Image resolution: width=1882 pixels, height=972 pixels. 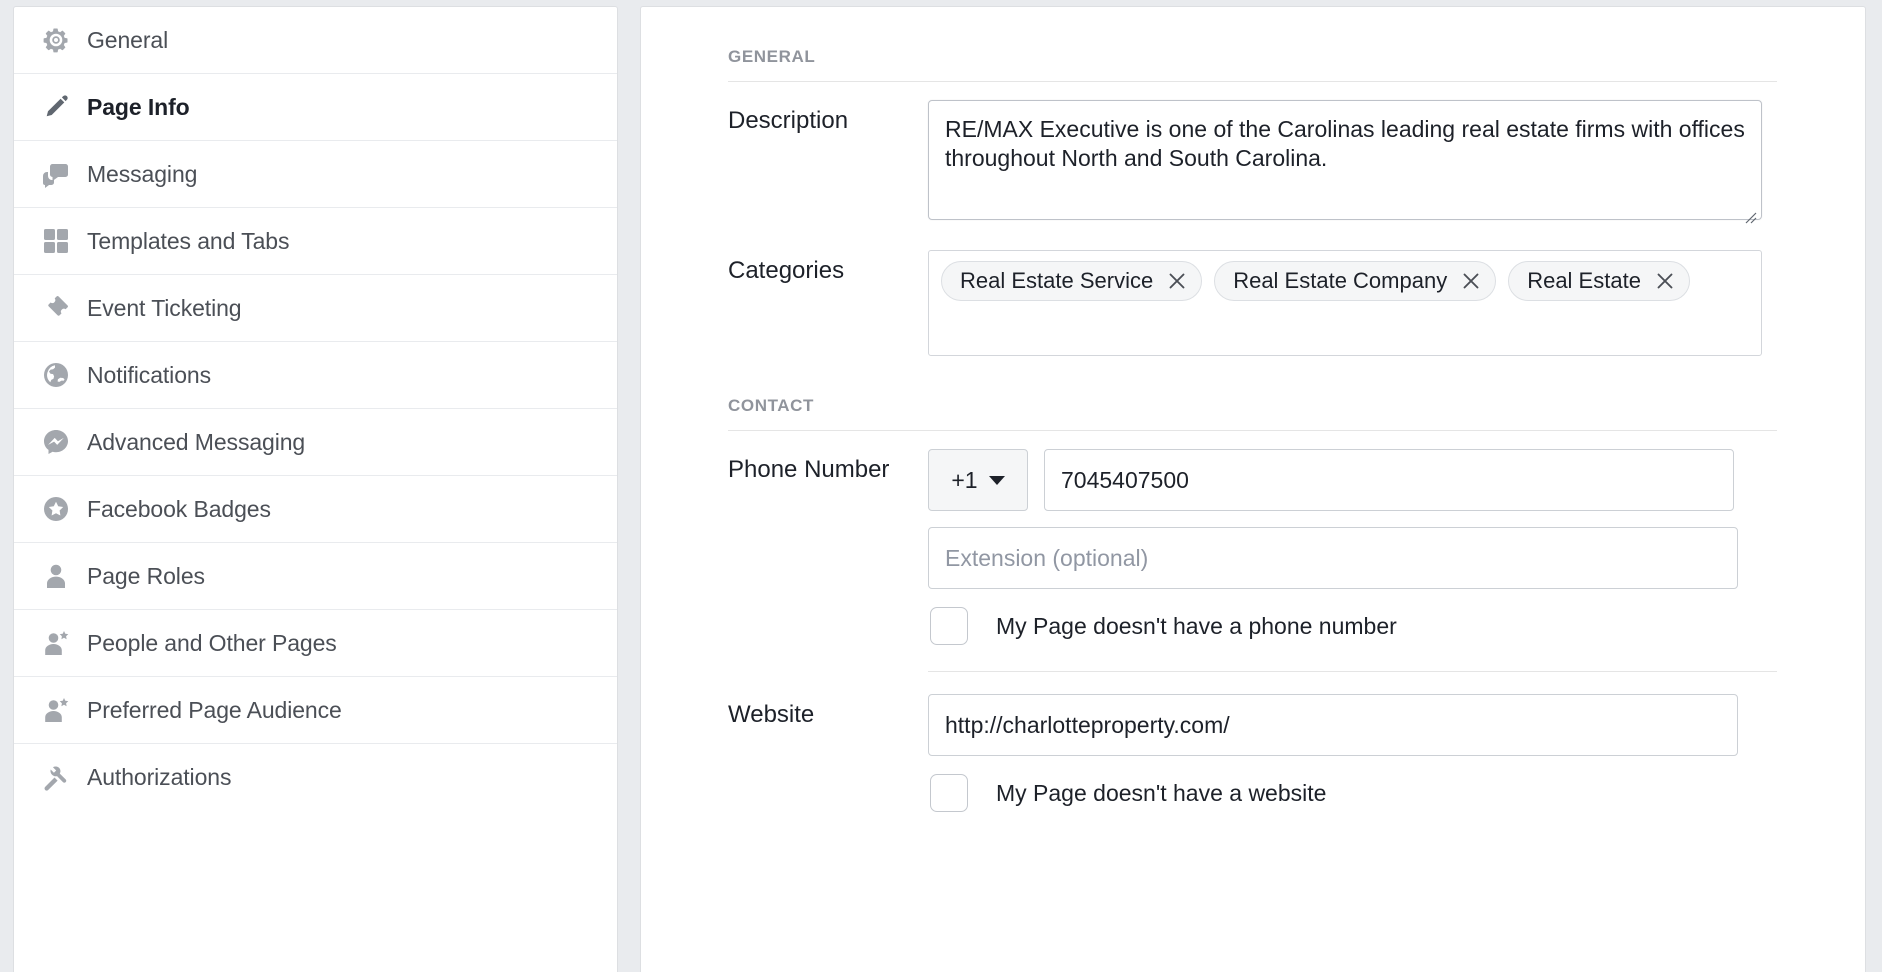 I want to click on messenger-icon, so click(x=56, y=442).